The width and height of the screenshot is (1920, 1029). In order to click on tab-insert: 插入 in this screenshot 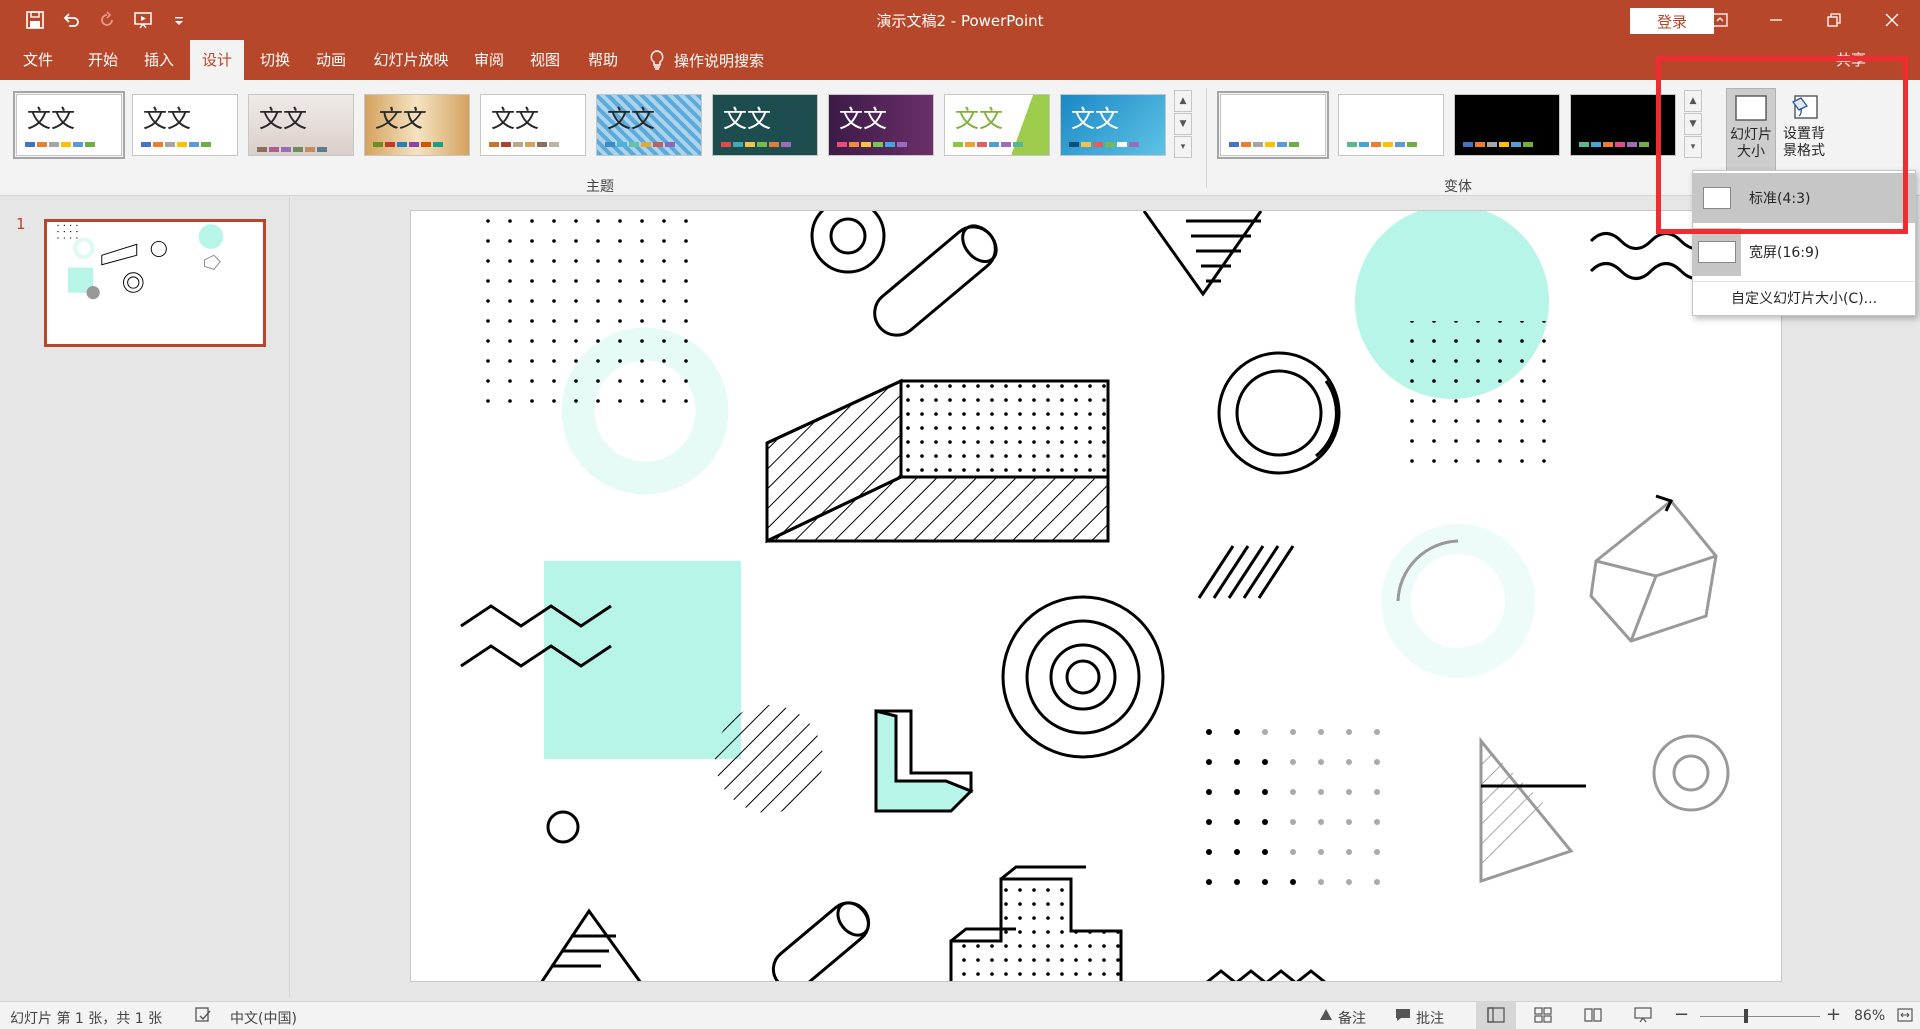, I will do `click(159, 60)`.